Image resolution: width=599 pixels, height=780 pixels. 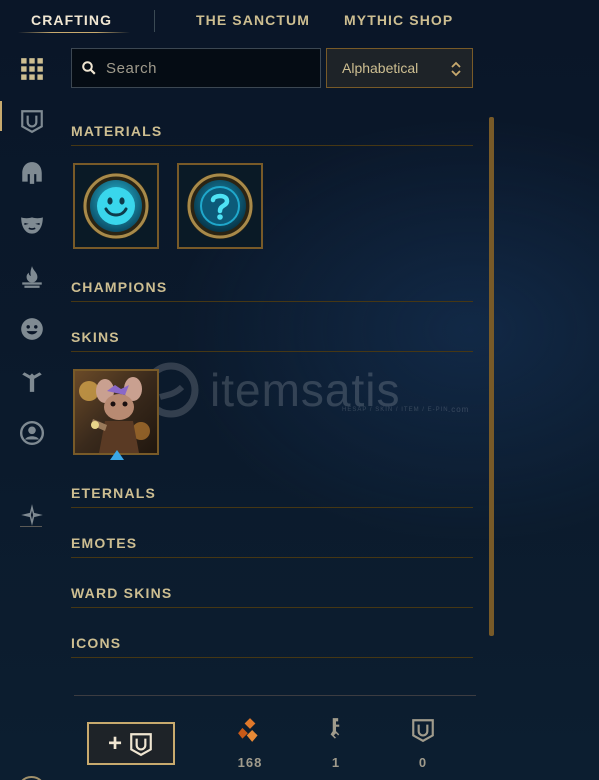 I want to click on sidebar-item-loot-filter, so click(x=32, y=515).